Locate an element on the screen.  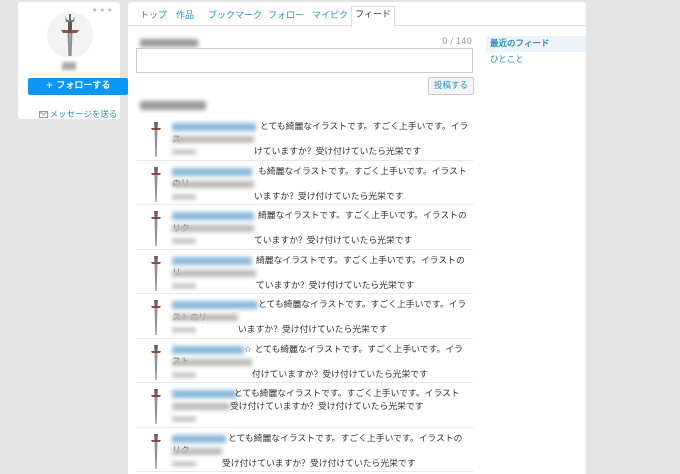
tab-top: トップ is located at coordinates (153, 14).